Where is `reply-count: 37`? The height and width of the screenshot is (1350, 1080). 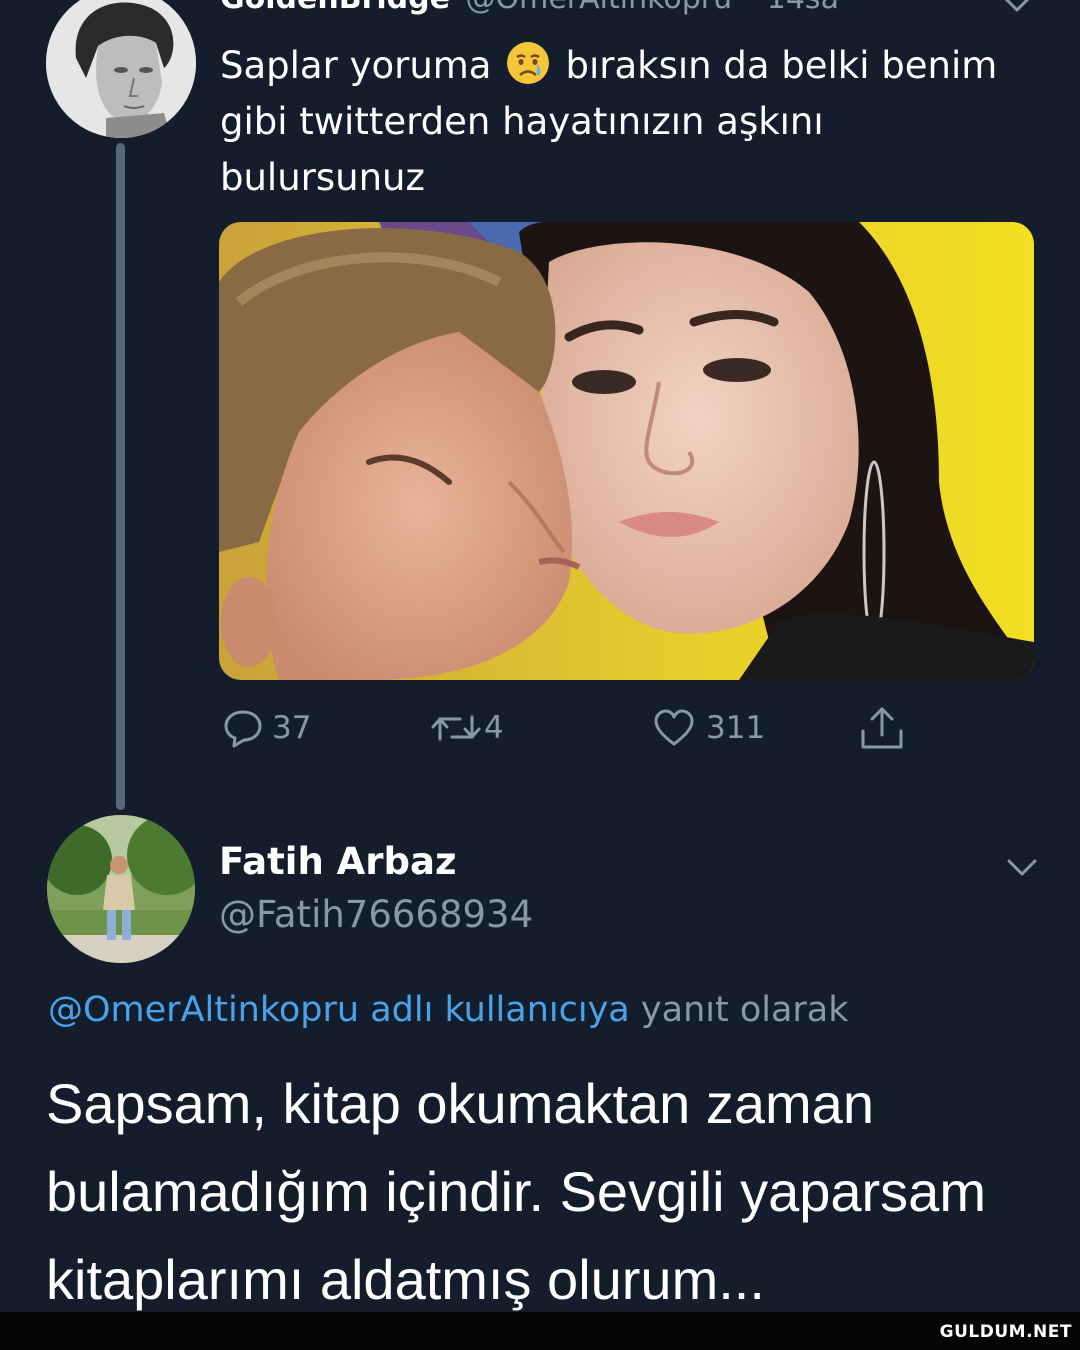
reply-count: 37 is located at coordinates (292, 728).